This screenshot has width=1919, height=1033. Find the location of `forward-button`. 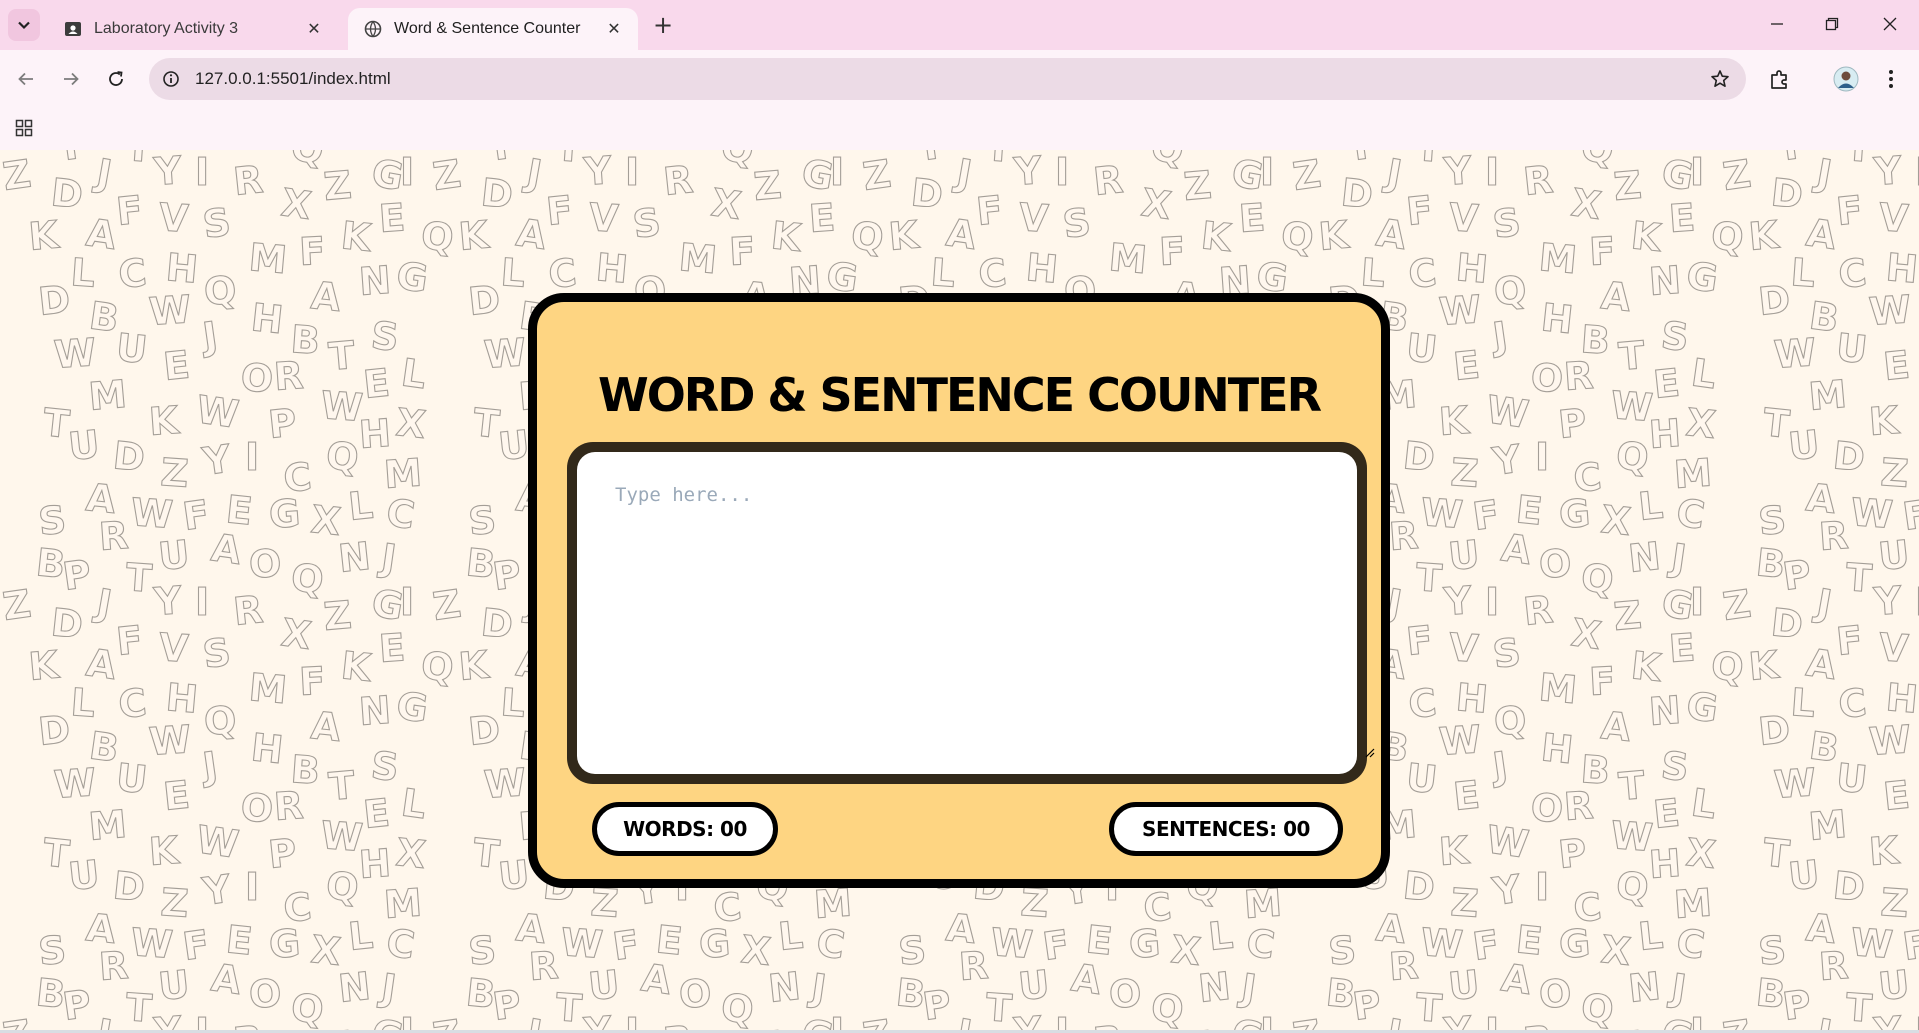

forward-button is located at coordinates (71, 79).